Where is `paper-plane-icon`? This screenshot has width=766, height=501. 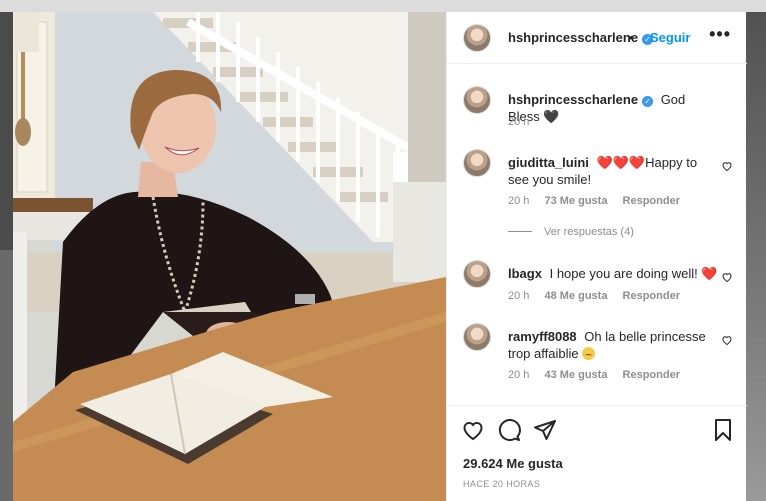 paper-plane-icon is located at coordinates (545, 430).